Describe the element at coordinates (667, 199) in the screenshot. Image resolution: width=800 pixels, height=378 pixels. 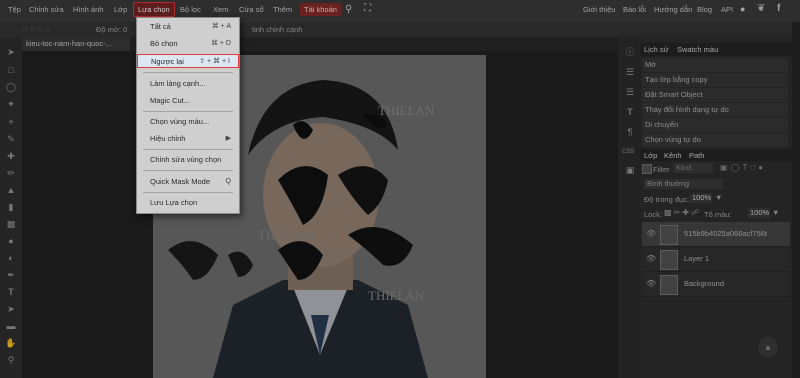
I see `opacity-label: Độ trong đục:` at that location.